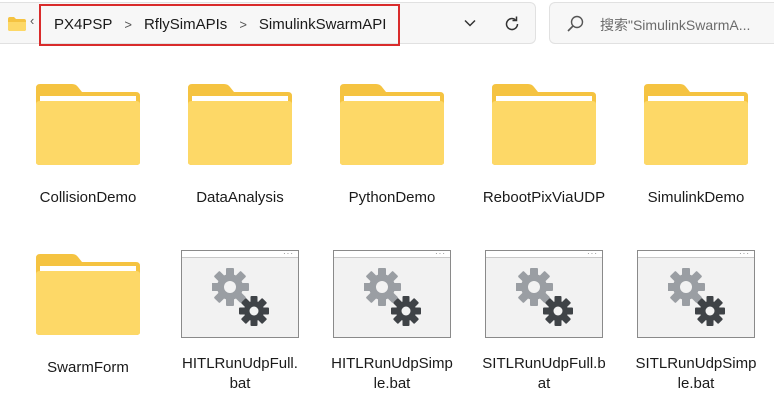 This screenshot has height=413, width=774. I want to click on breadcrumb-overflow-chevron: ‹, so click(32, 20).